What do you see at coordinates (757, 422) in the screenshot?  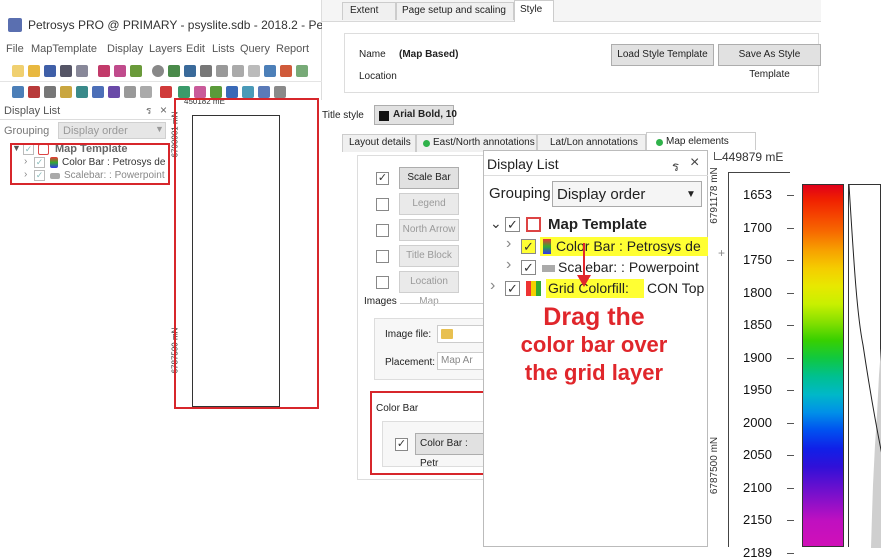 I see `scale-tick-label: 2000` at bounding box center [757, 422].